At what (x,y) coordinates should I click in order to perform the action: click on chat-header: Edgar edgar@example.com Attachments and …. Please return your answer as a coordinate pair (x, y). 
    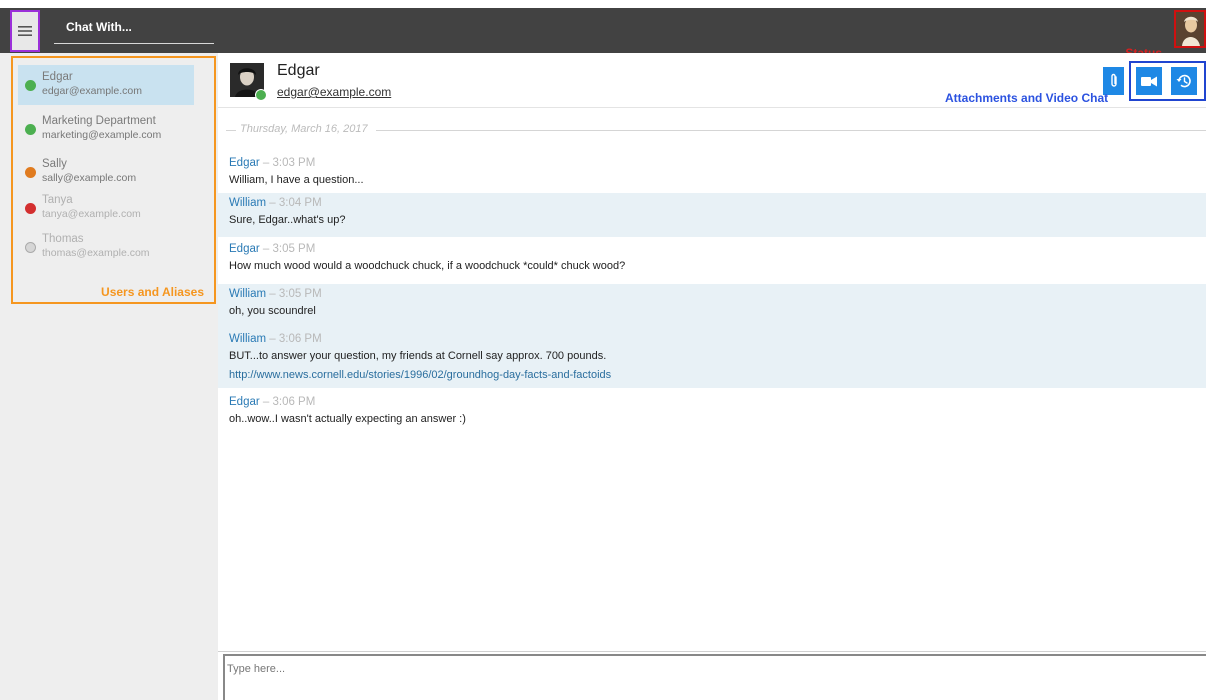
    Looking at the image, I should click on (712, 80).